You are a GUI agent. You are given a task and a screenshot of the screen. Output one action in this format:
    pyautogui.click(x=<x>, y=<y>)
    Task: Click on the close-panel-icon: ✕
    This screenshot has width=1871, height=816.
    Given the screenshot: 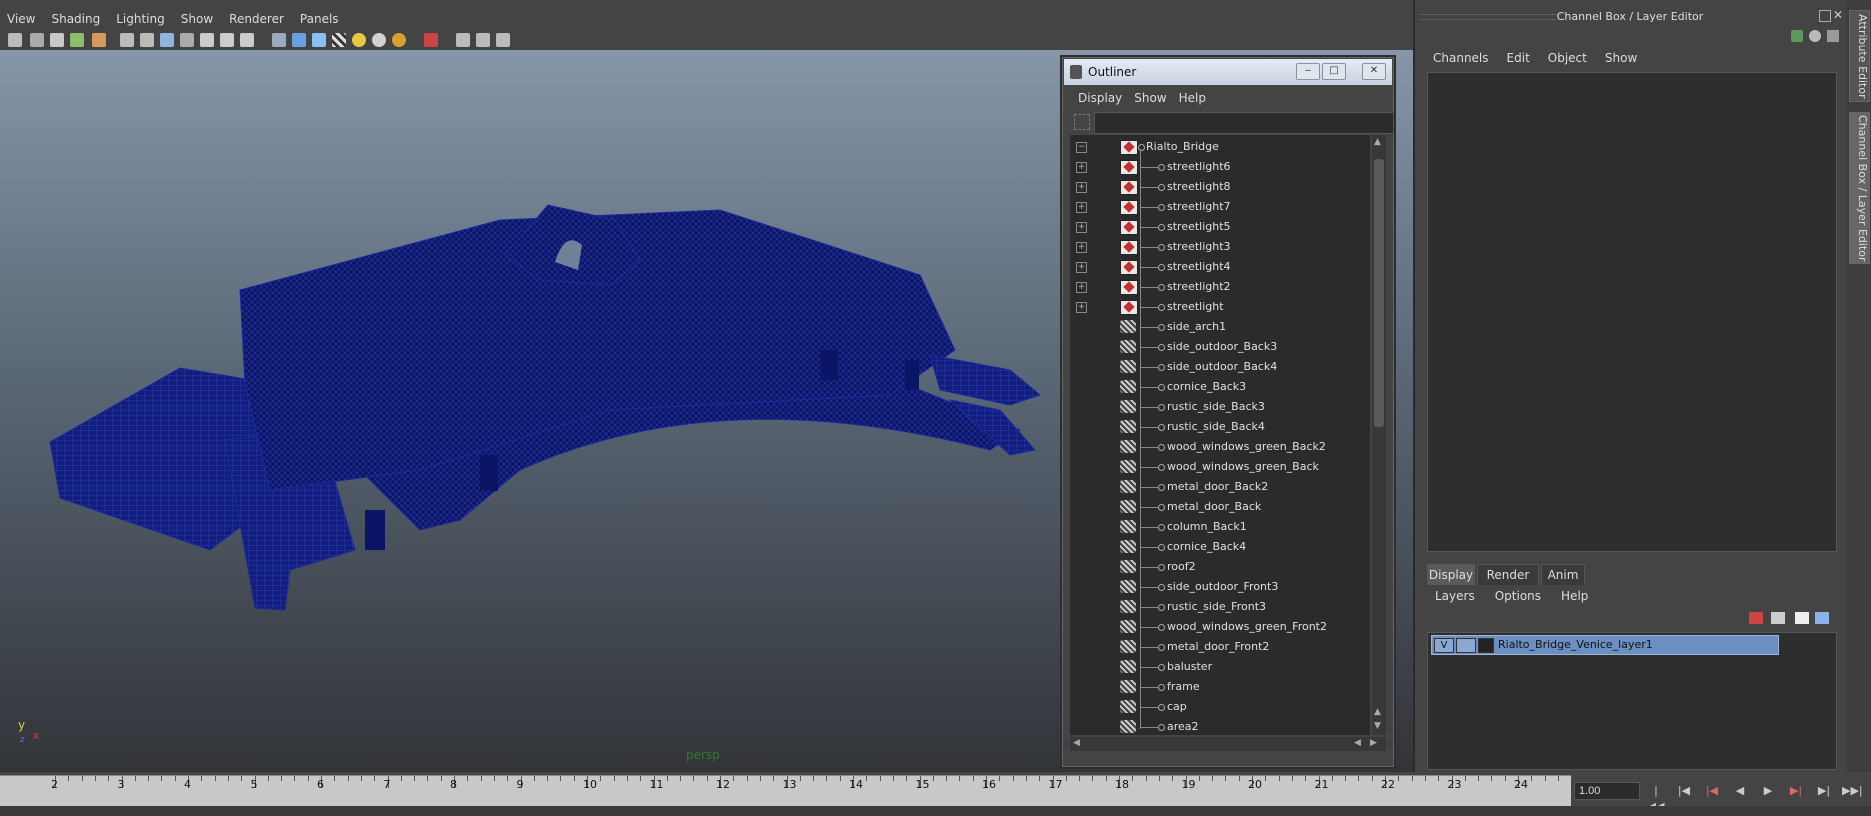 What is the action you would take?
    pyautogui.click(x=1838, y=15)
    